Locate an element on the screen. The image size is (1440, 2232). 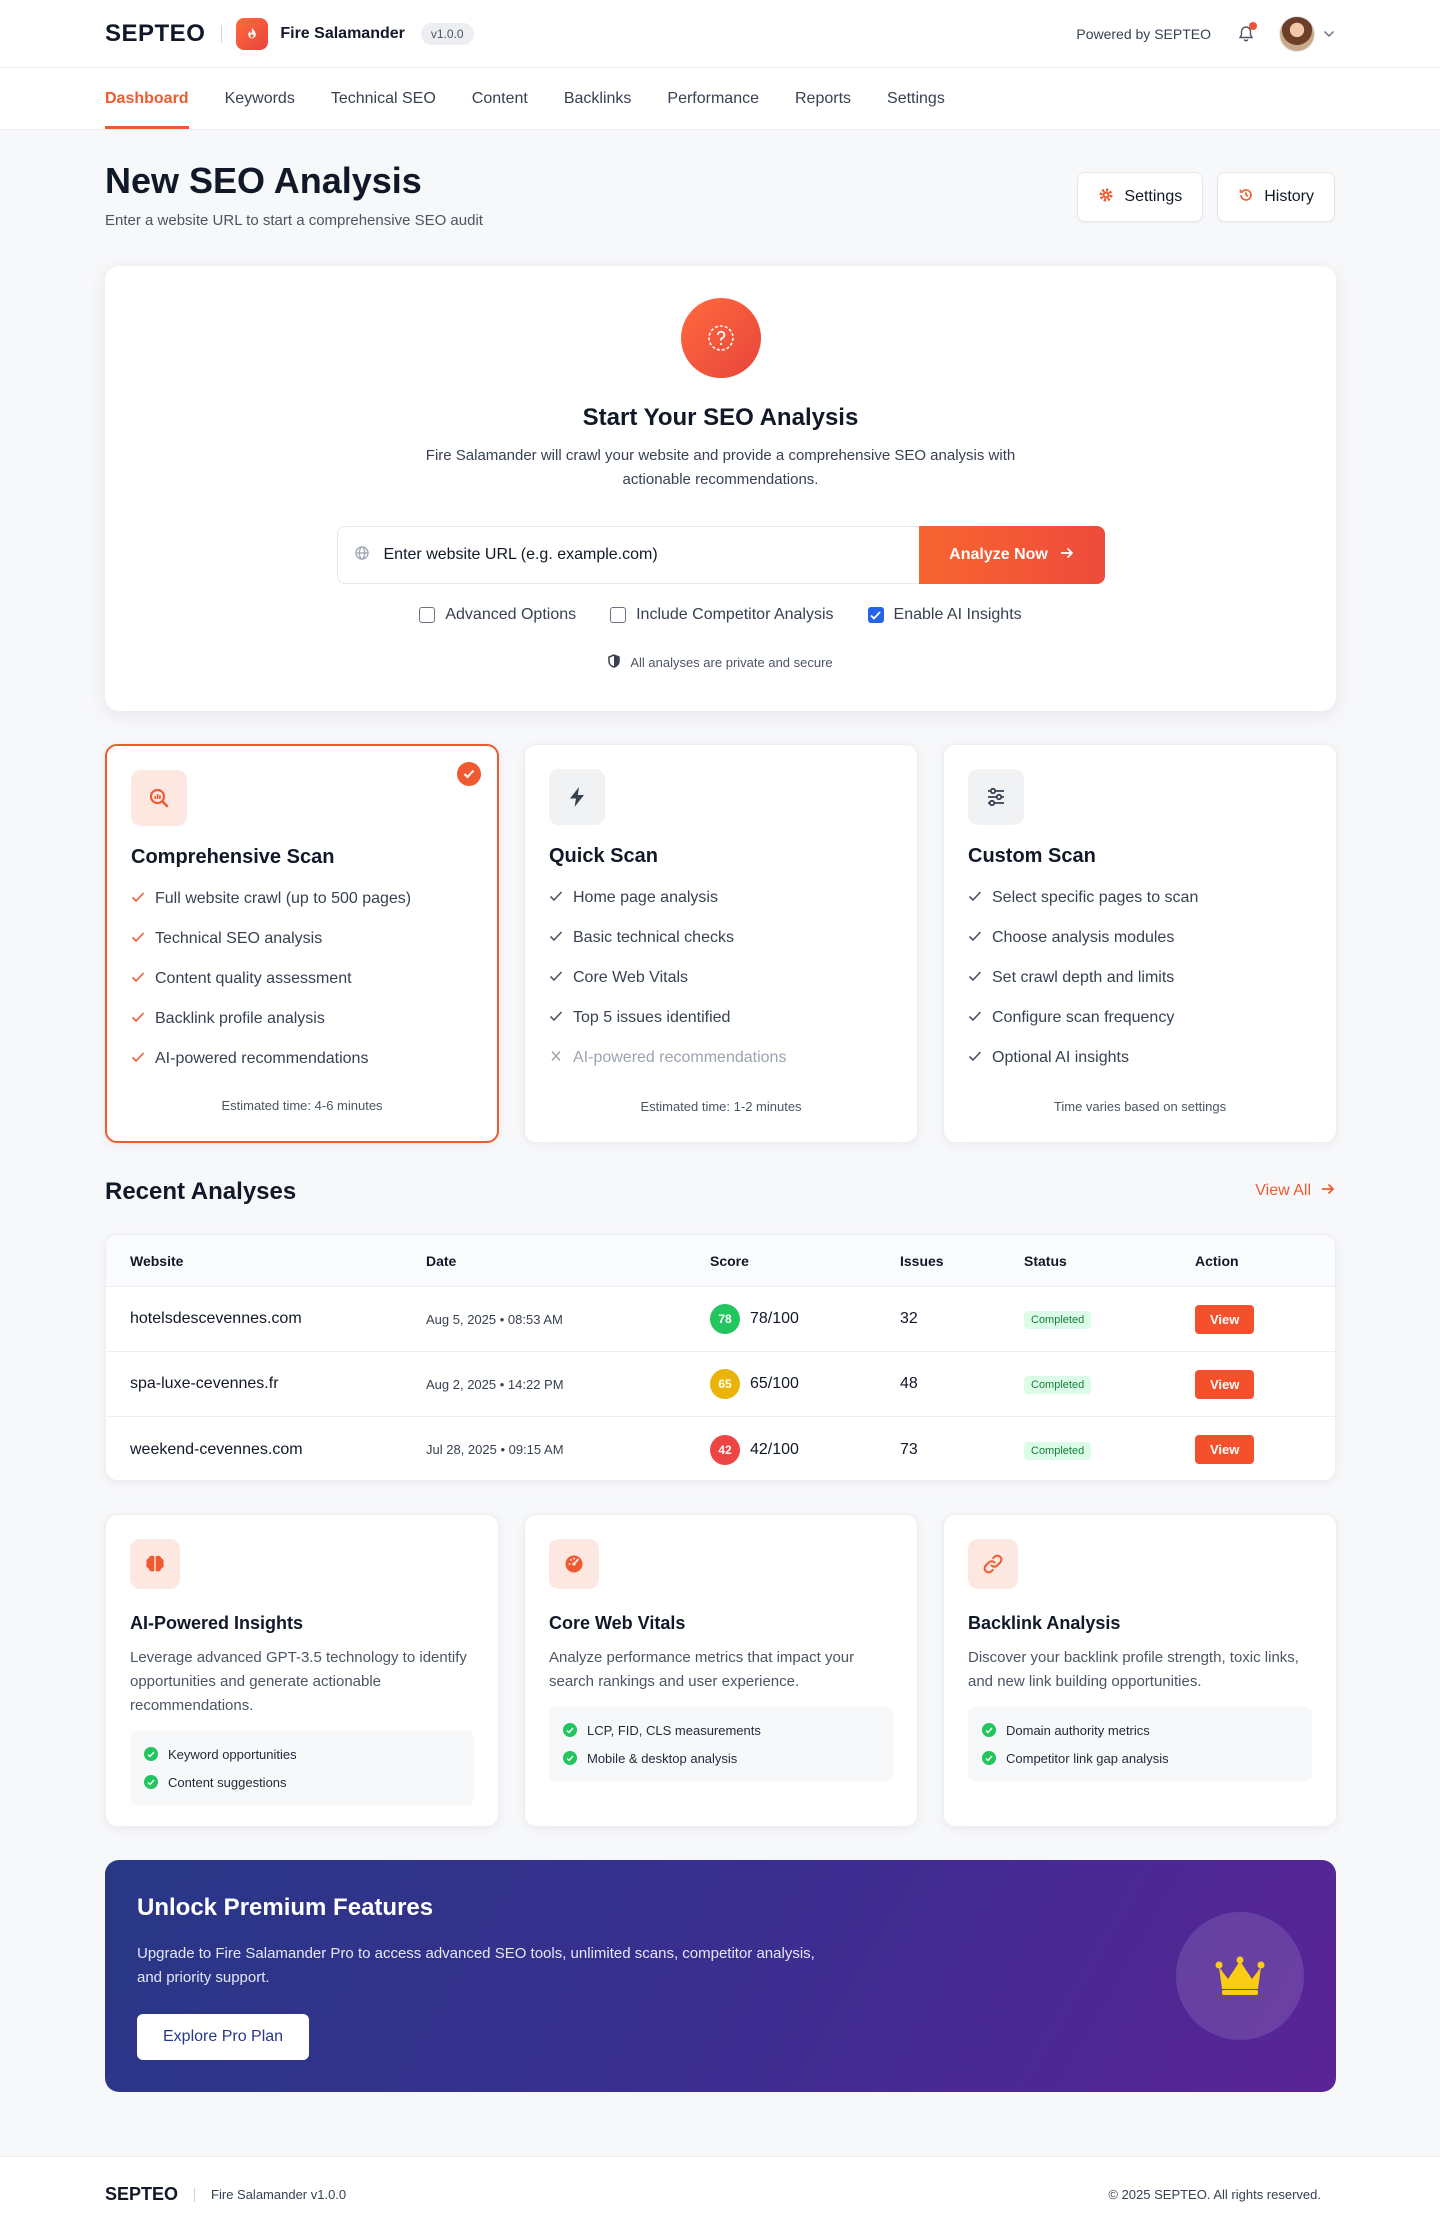
footer-copyright: © 2025 SEPTEO. All rights reserved. is located at coordinates (1214, 2194).